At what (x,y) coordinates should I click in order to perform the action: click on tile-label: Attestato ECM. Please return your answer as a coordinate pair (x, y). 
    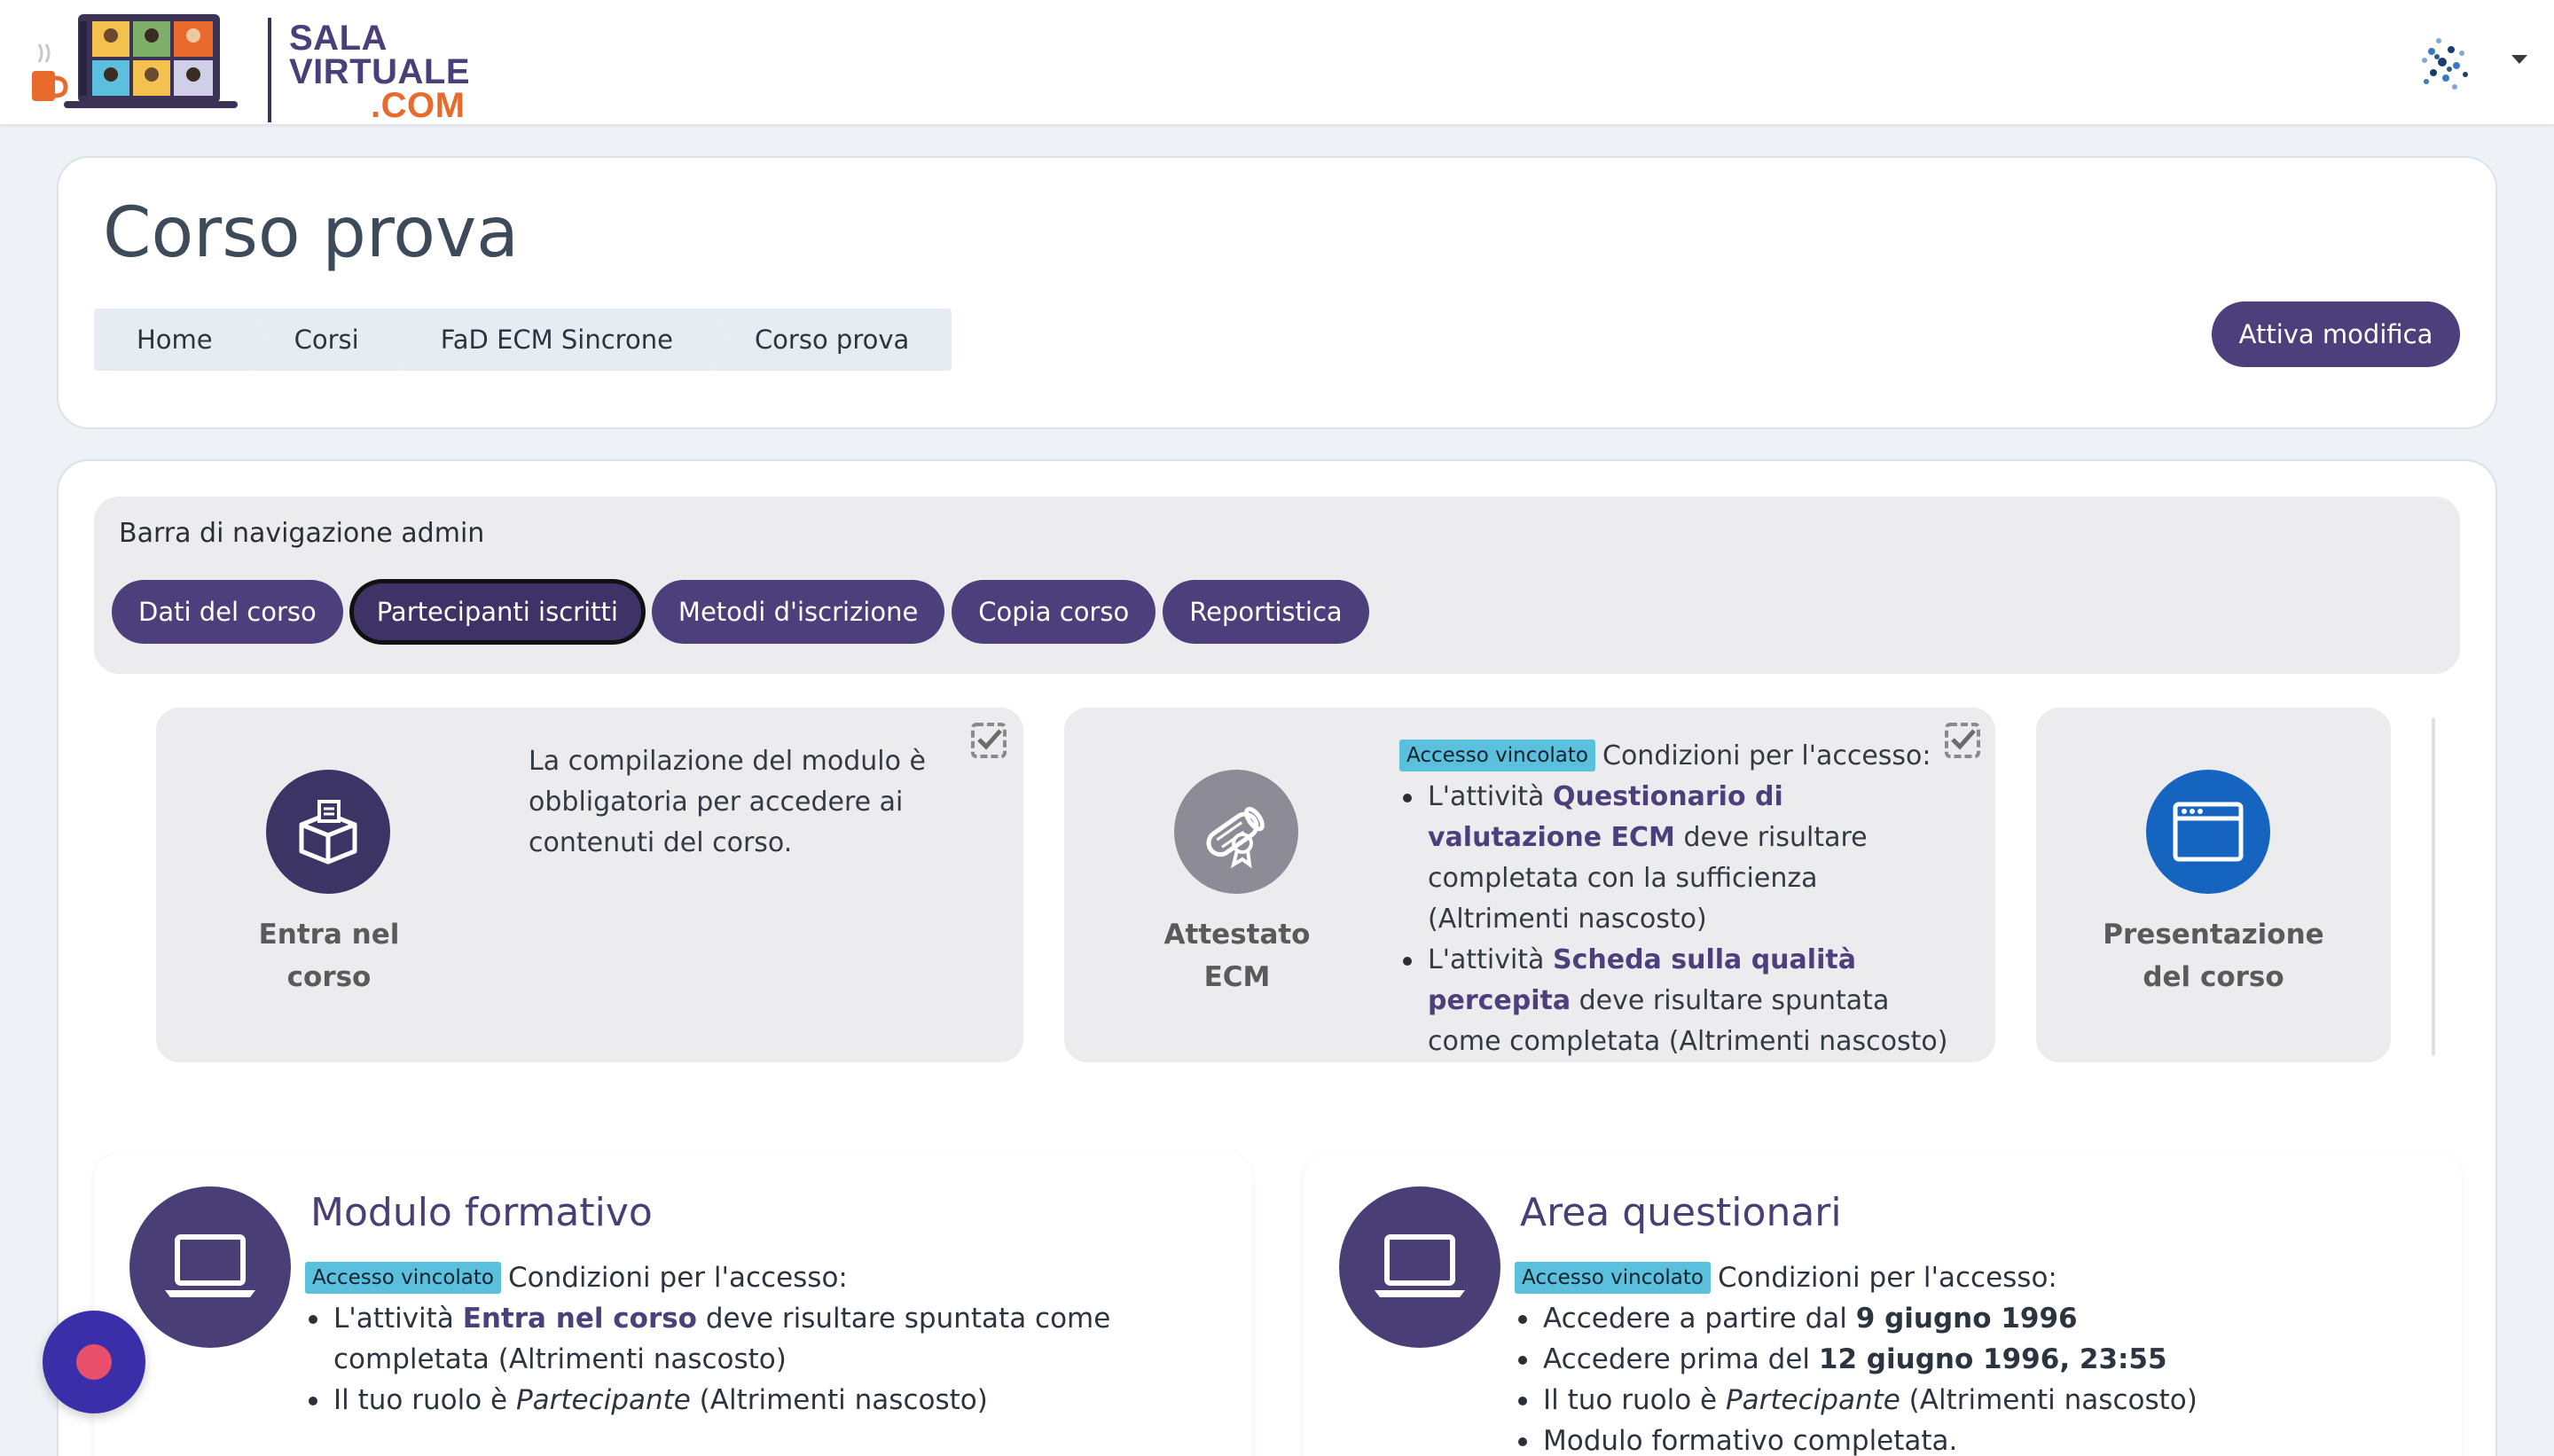
    Looking at the image, I should click on (1237, 955).